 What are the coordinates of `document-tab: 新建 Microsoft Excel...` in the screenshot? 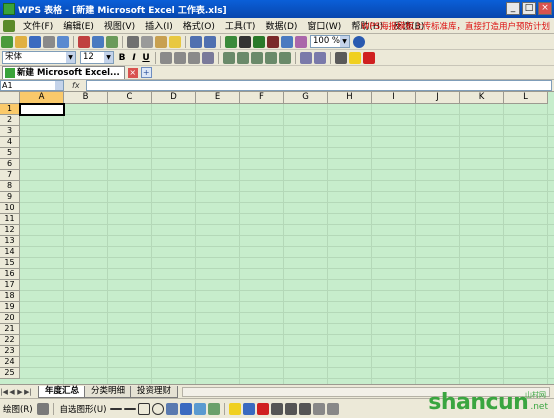 It's located at (63, 72).